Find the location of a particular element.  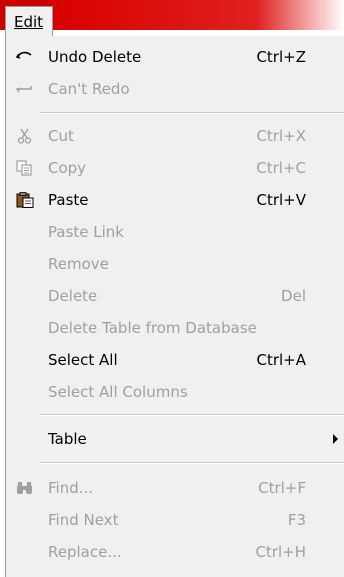

menu-edit-label: Edit is located at coordinates (29, 22).